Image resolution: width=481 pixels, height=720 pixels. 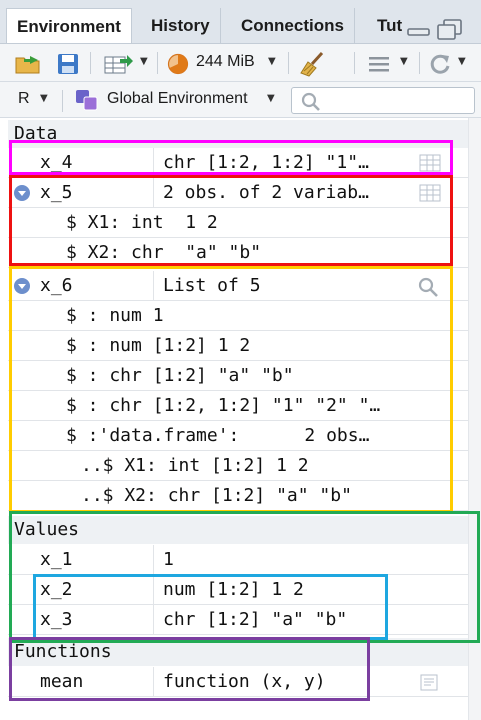 I want to click on variable-value: 1, so click(x=168, y=559).